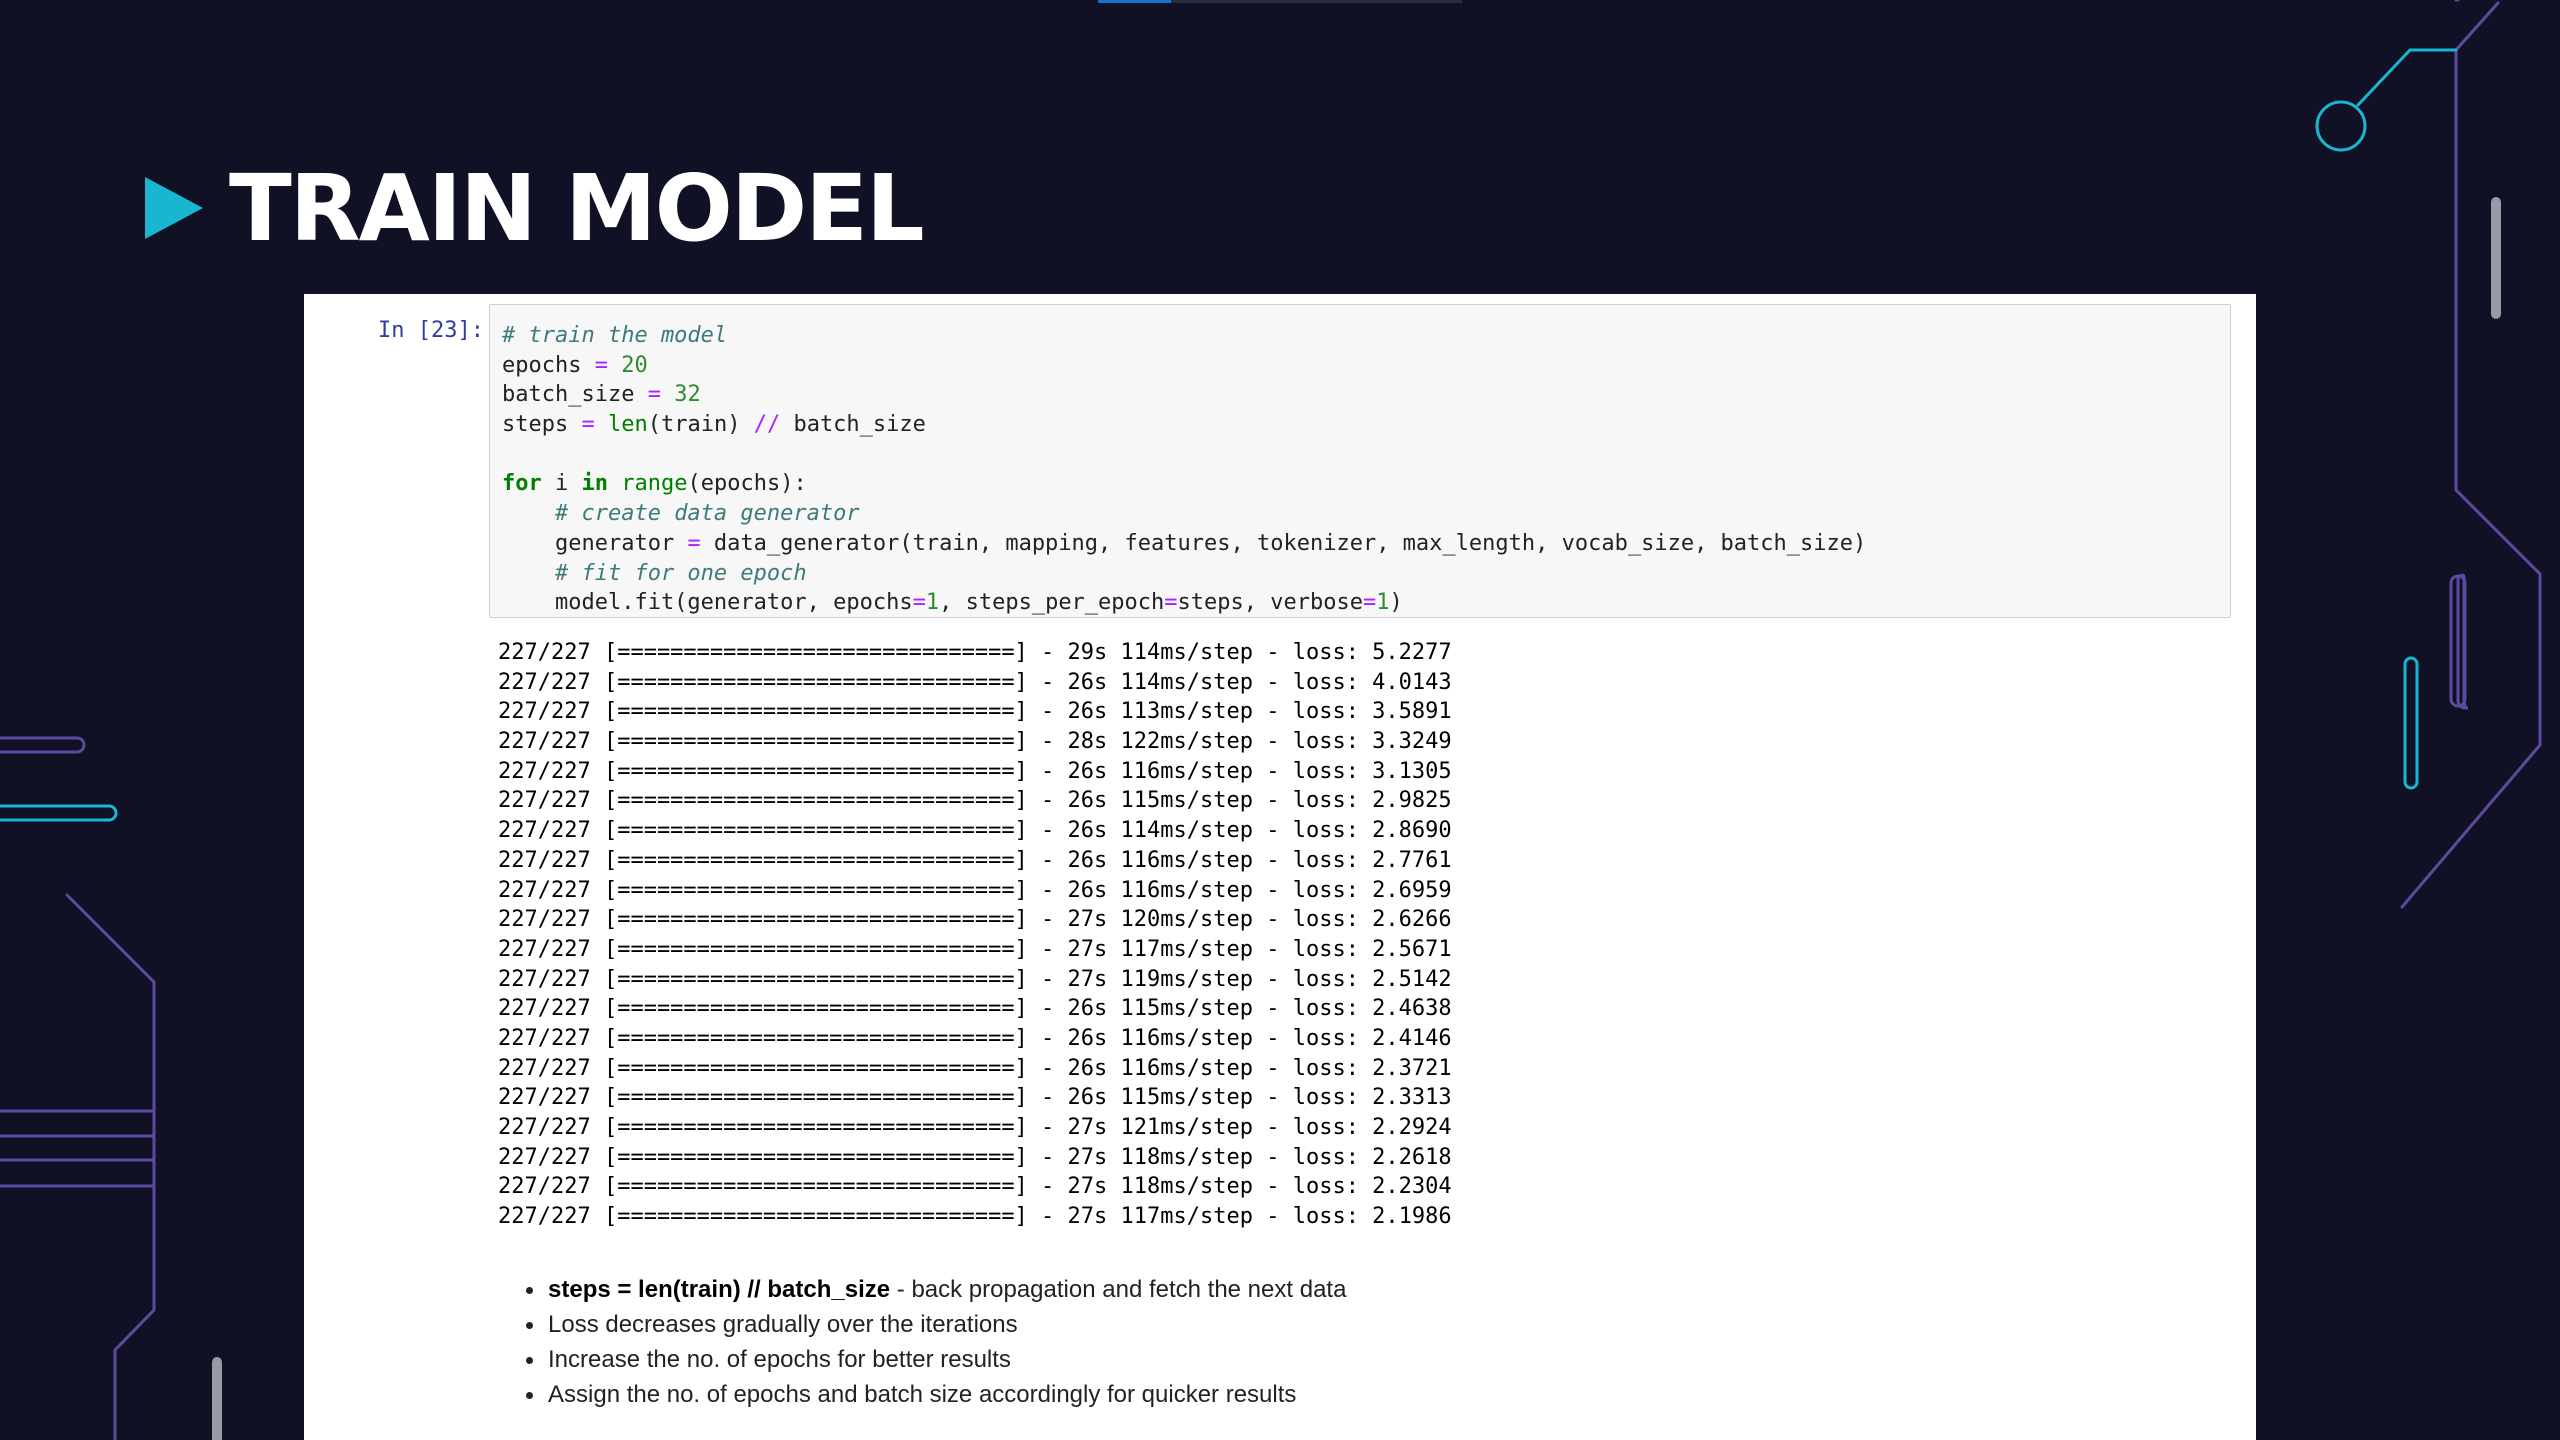 Image resolution: width=2560 pixels, height=1440 pixels. Describe the element at coordinates (714, 425) in the screenshot. I see `code-line: steps = len(train) // batch_size` at that location.